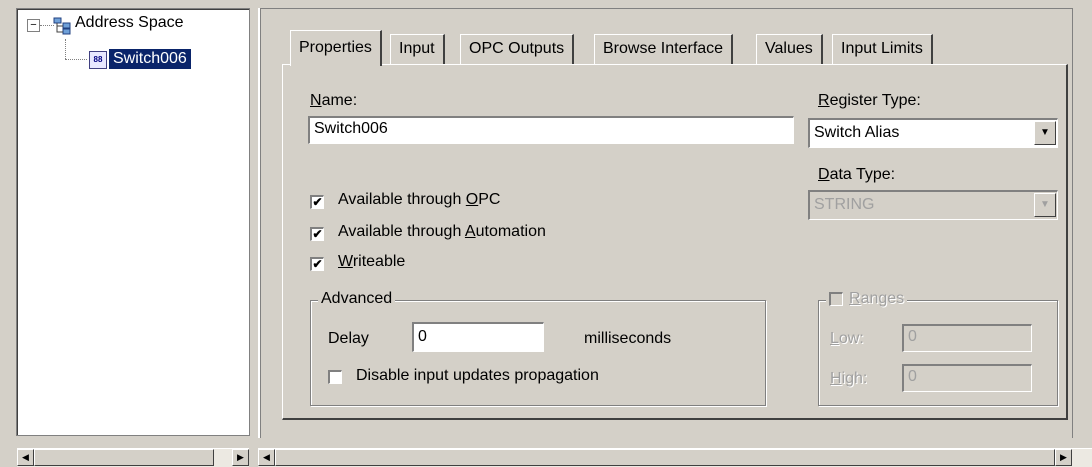  I want to click on register-type-mnemonic: R, so click(824, 100).